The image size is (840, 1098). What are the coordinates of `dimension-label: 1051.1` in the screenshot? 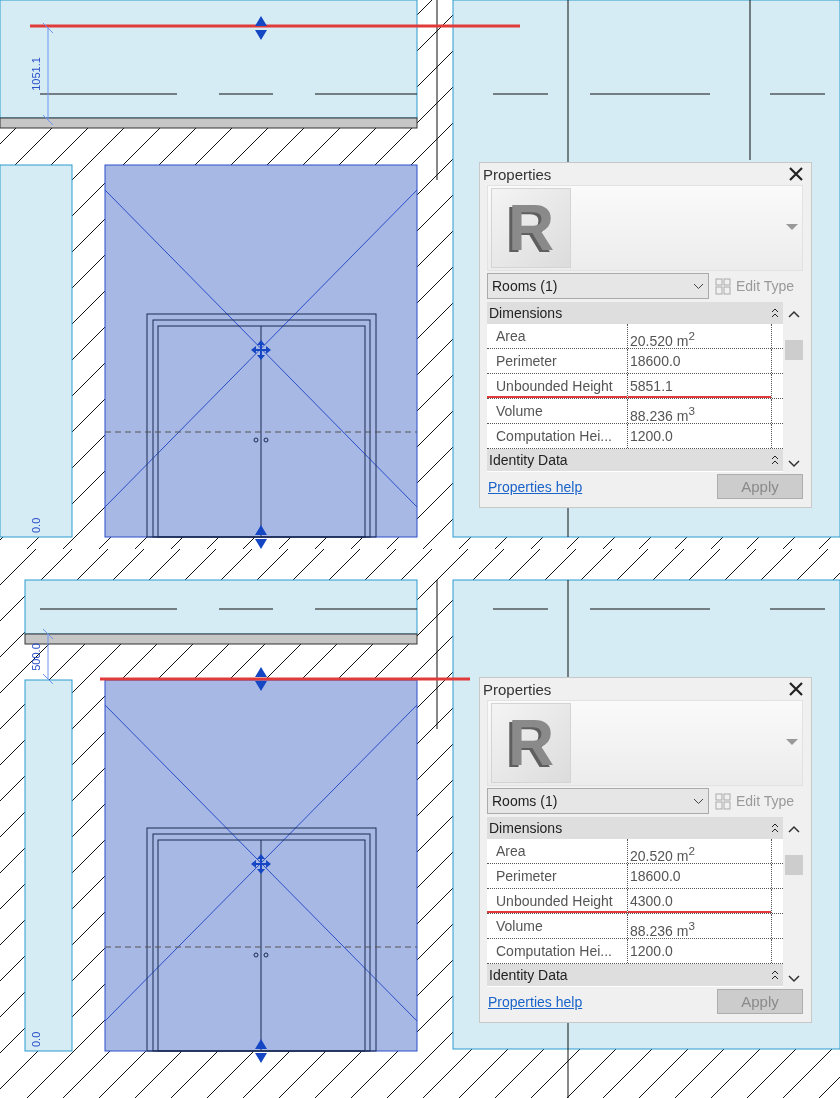 It's located at (36, 74).